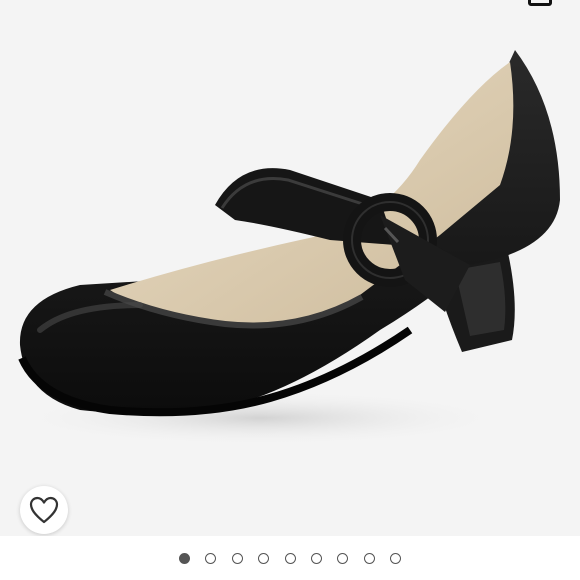 This screenshot has height=580, width=580. I want to click on like-button, so click(44, 510).